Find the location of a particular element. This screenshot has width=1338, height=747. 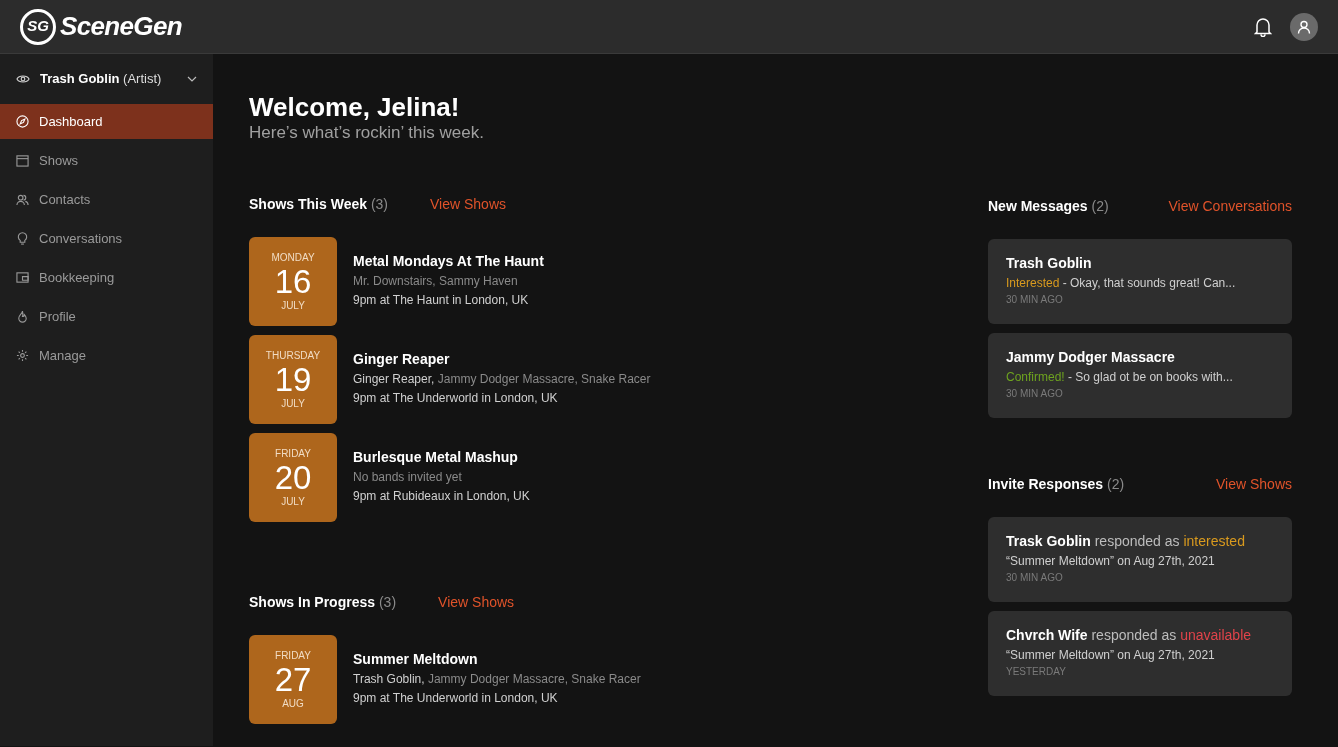

section-heading: Shows In Progress (3) is located at coordinates (323, 602).